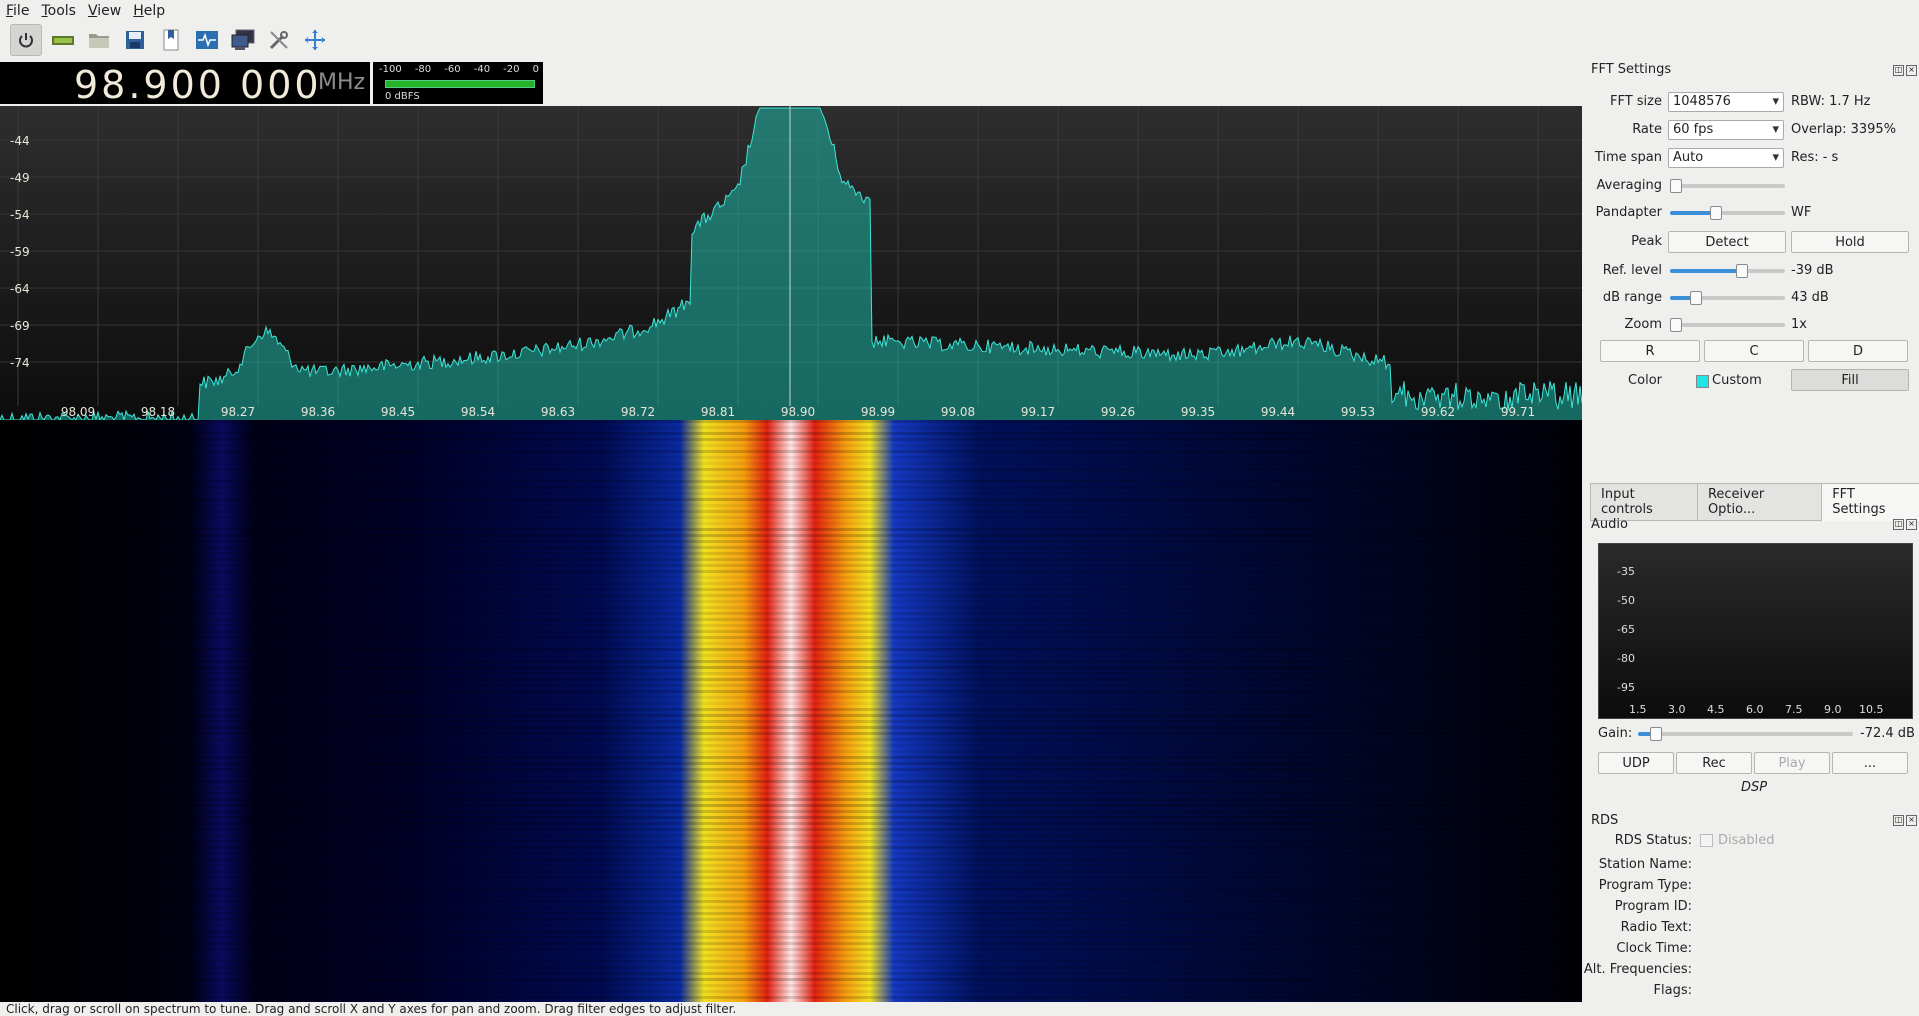 The width and height of the screenshot is (1919, 1016). I want to click on audio-x-label: 6.0, so click(1755, 709).